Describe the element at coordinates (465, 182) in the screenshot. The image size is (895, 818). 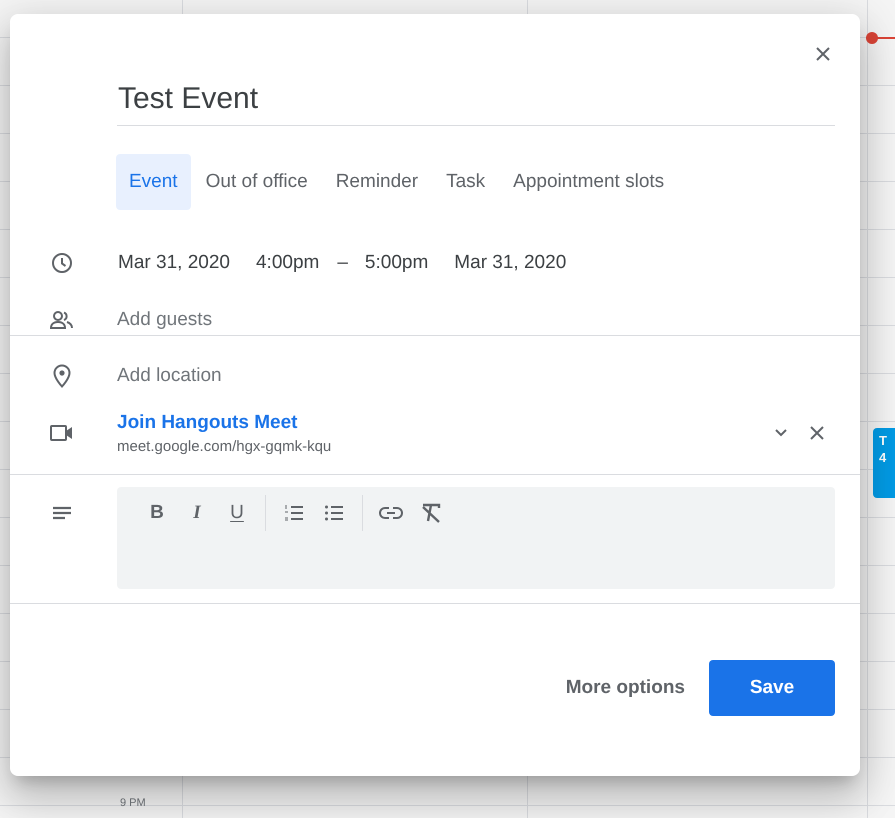
I see `event-type-tab: Task` at that location.